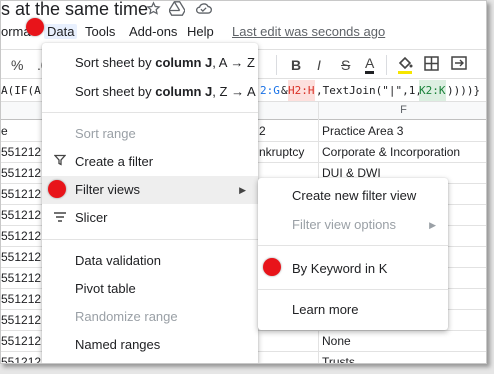  Describe the element at coordinates (404, 152) in the screenshot. I see `cell: Corporate & Incorporation` at that location.